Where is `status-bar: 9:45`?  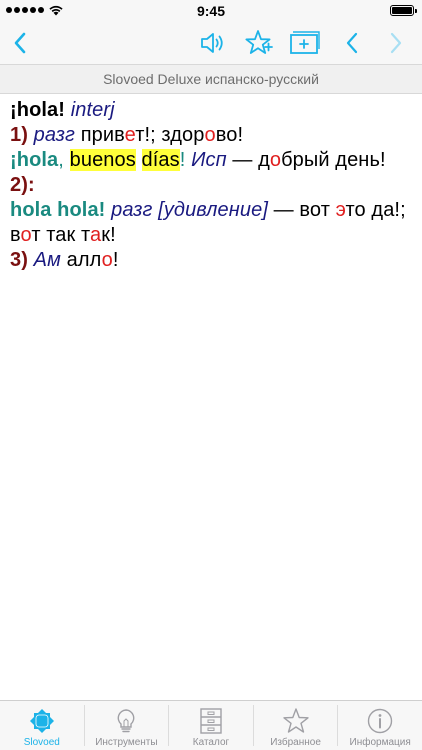
status-bar: 9:45 is located at coordinates (211, 11).